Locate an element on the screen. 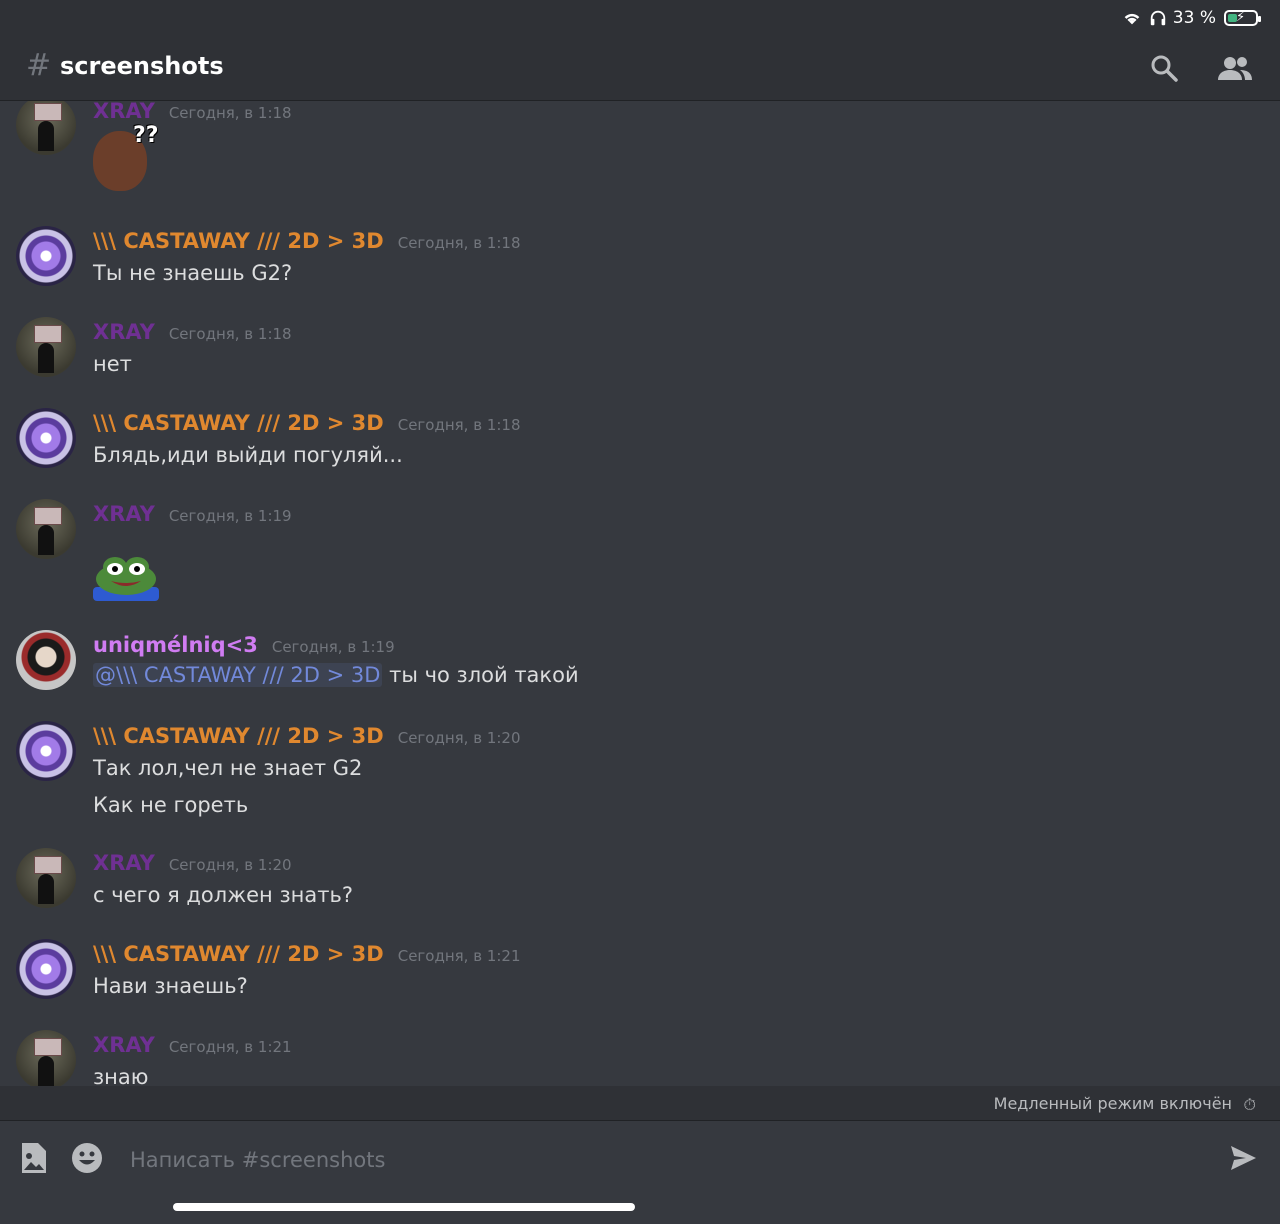  message-meta: XRAY Сегодня, в 1:19 is located at coordinates (192, 514).